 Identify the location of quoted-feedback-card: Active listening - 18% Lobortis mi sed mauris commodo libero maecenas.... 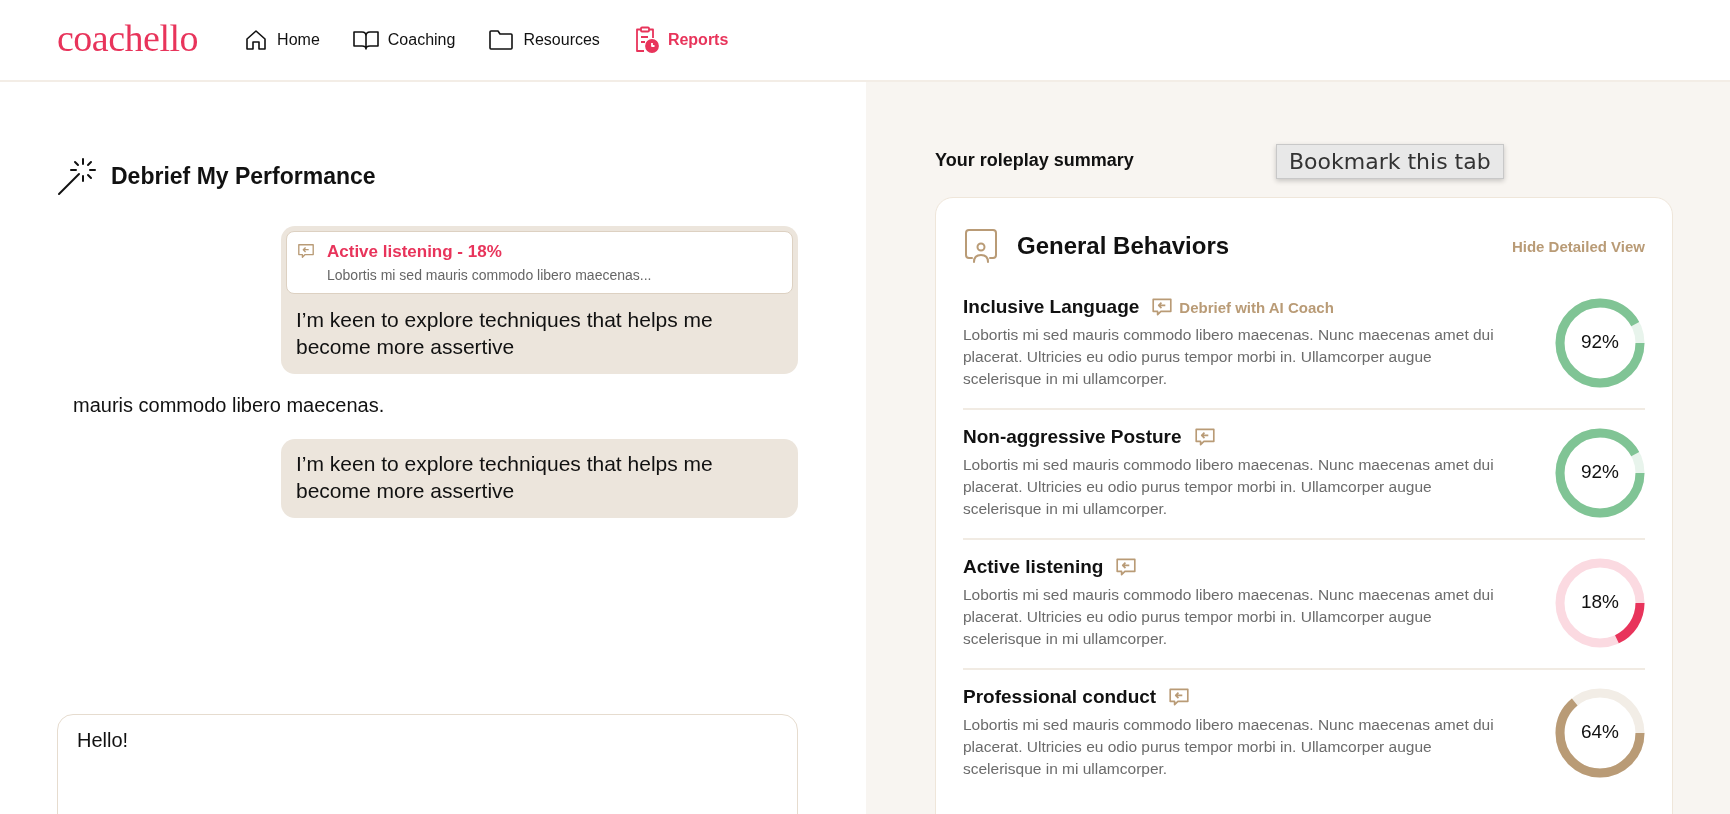
(539, 262).